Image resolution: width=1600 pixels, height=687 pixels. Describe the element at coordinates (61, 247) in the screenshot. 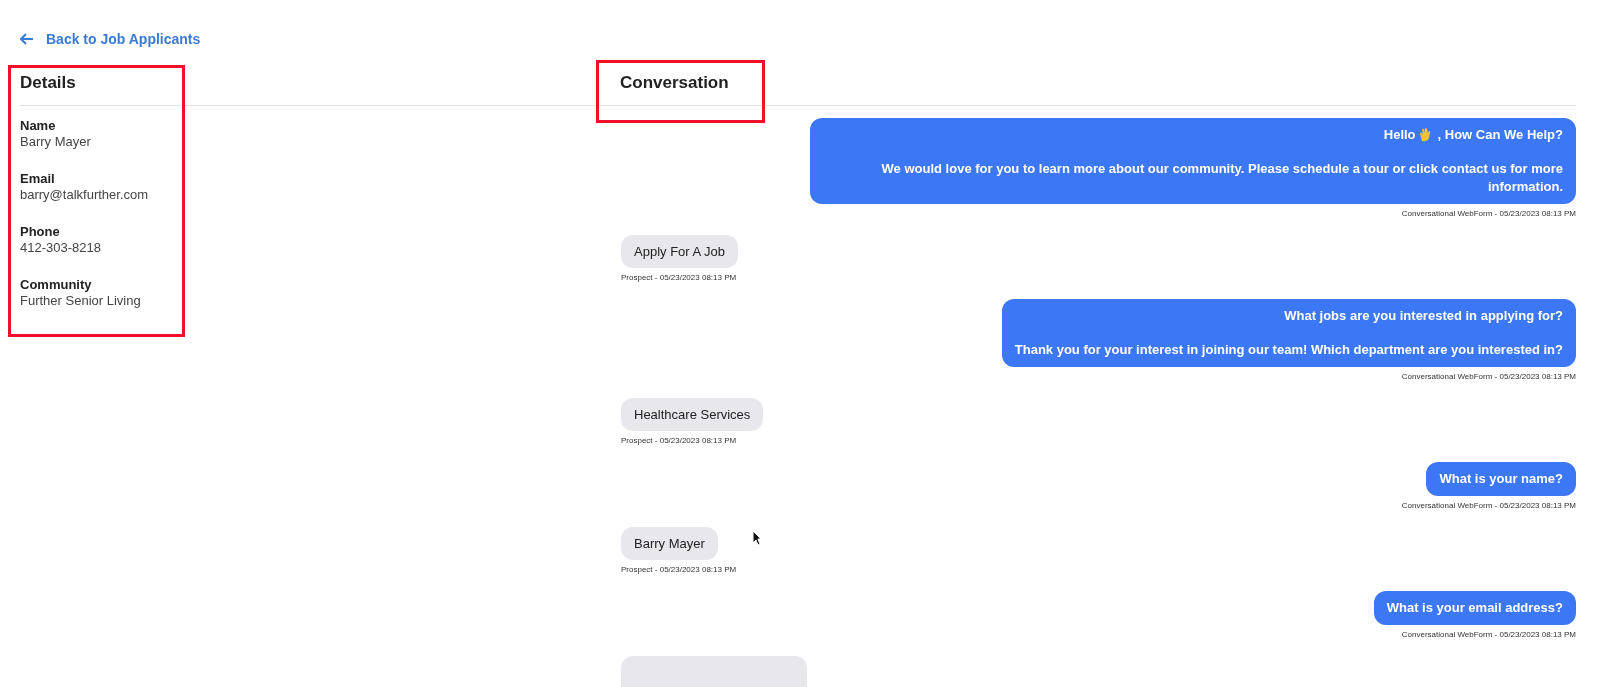

I see `field-value: 412-303-8218` at that location.